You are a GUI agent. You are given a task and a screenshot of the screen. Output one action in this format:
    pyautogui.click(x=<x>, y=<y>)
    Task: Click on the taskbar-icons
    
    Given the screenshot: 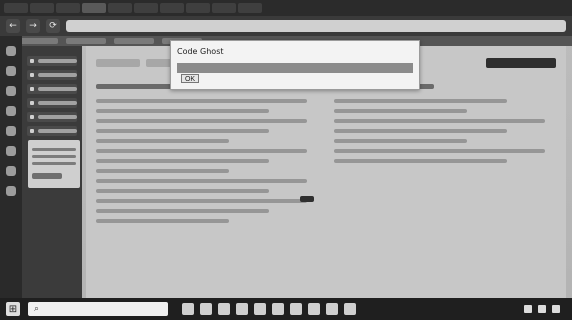 What is the action you would take?
    pyautogui.click(x=269, y=309)
    